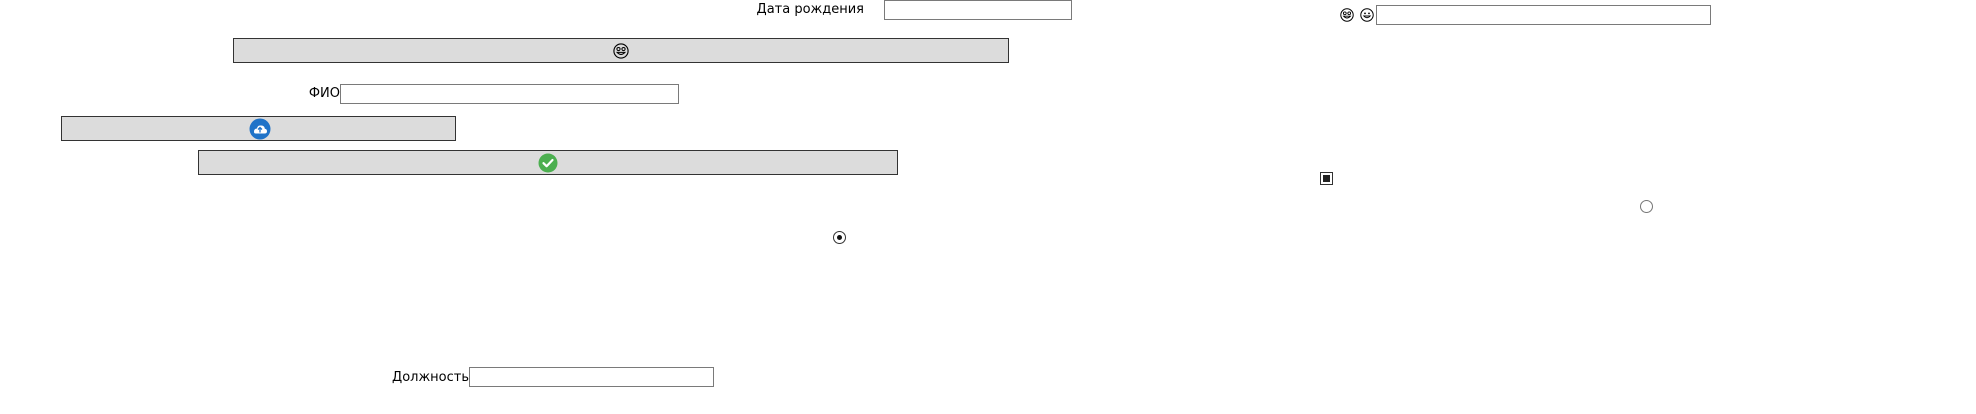  I want to click on smiling-face-icon, so click(1367, 15).